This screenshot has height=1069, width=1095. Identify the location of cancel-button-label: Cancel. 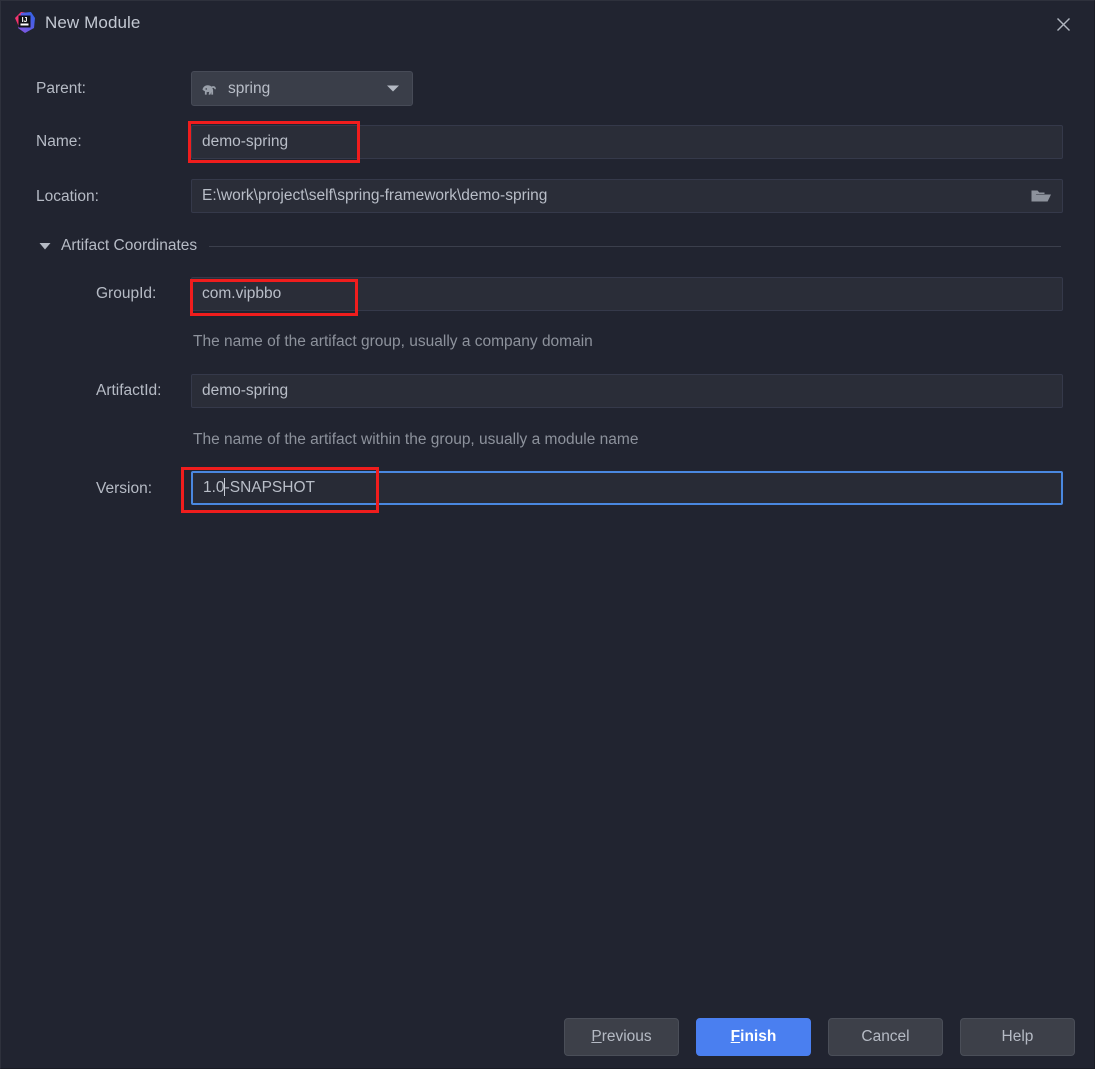
(885, 1036).